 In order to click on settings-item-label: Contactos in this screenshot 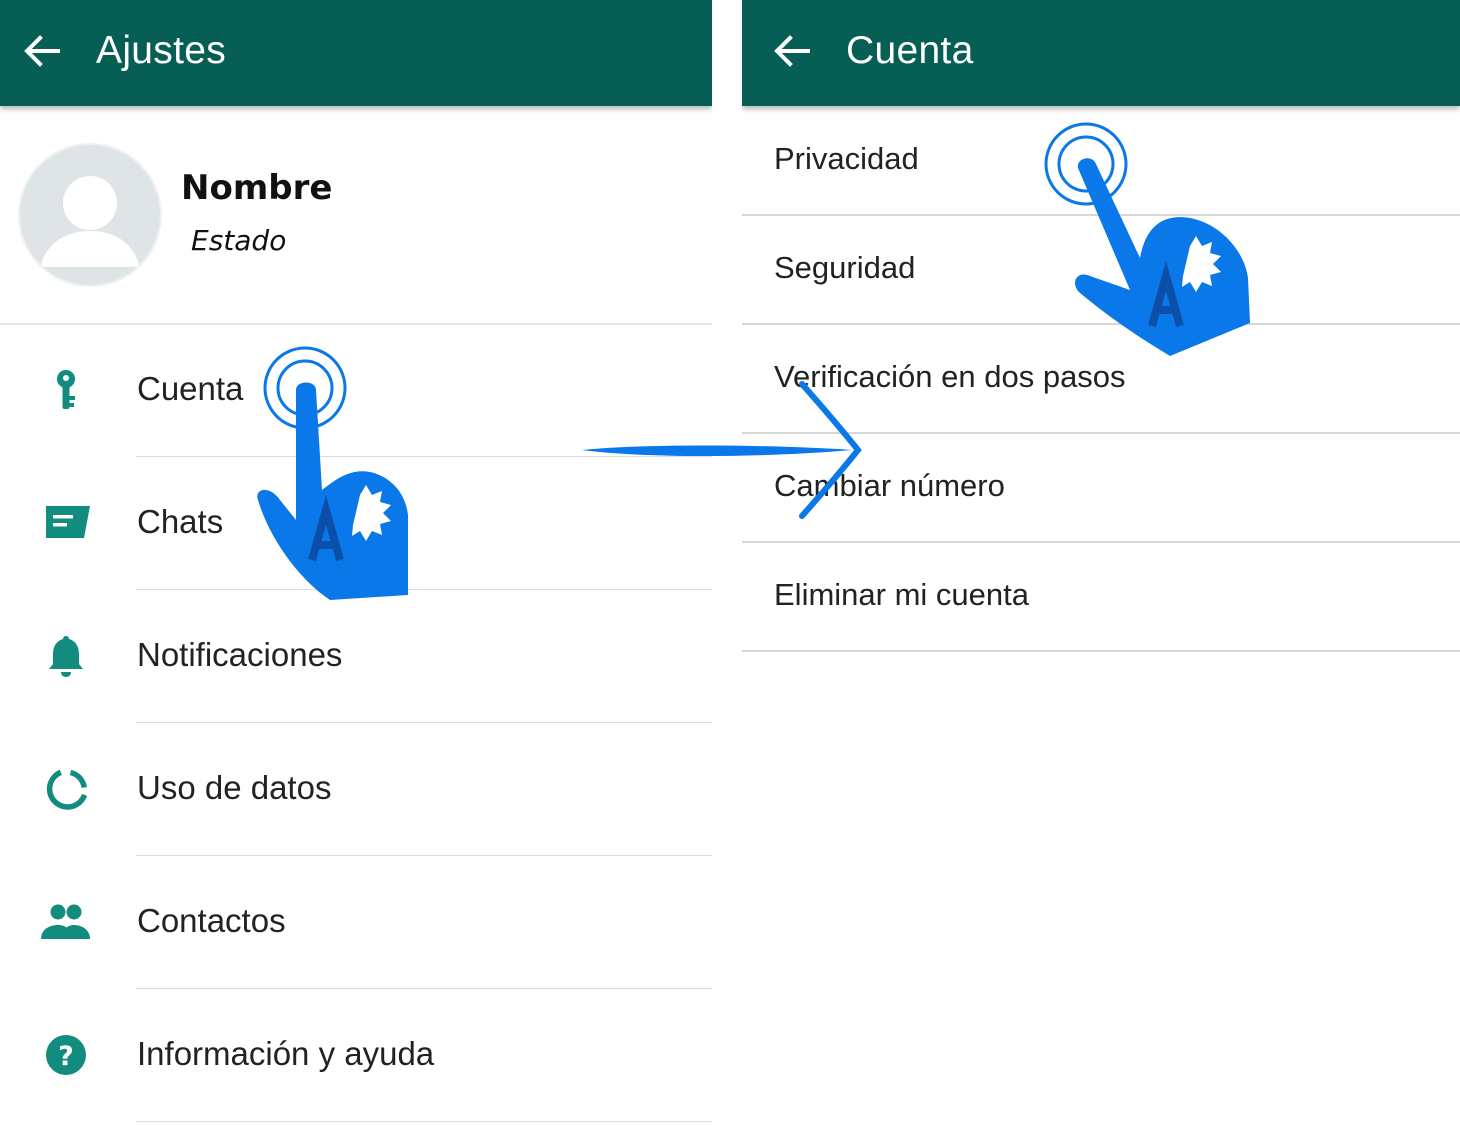, I will do `click(211, 920)`.